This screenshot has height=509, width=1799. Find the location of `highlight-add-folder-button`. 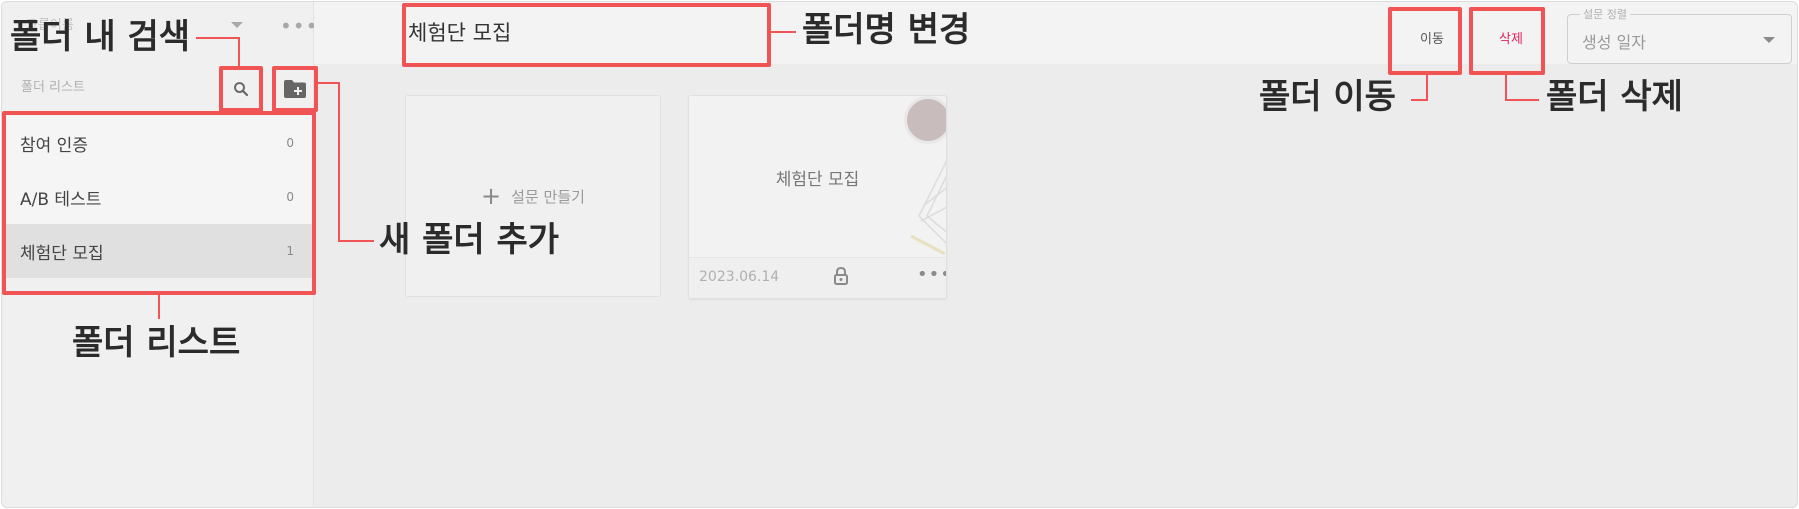

highlight-add-folder-button is located at coordinates (295, 89).